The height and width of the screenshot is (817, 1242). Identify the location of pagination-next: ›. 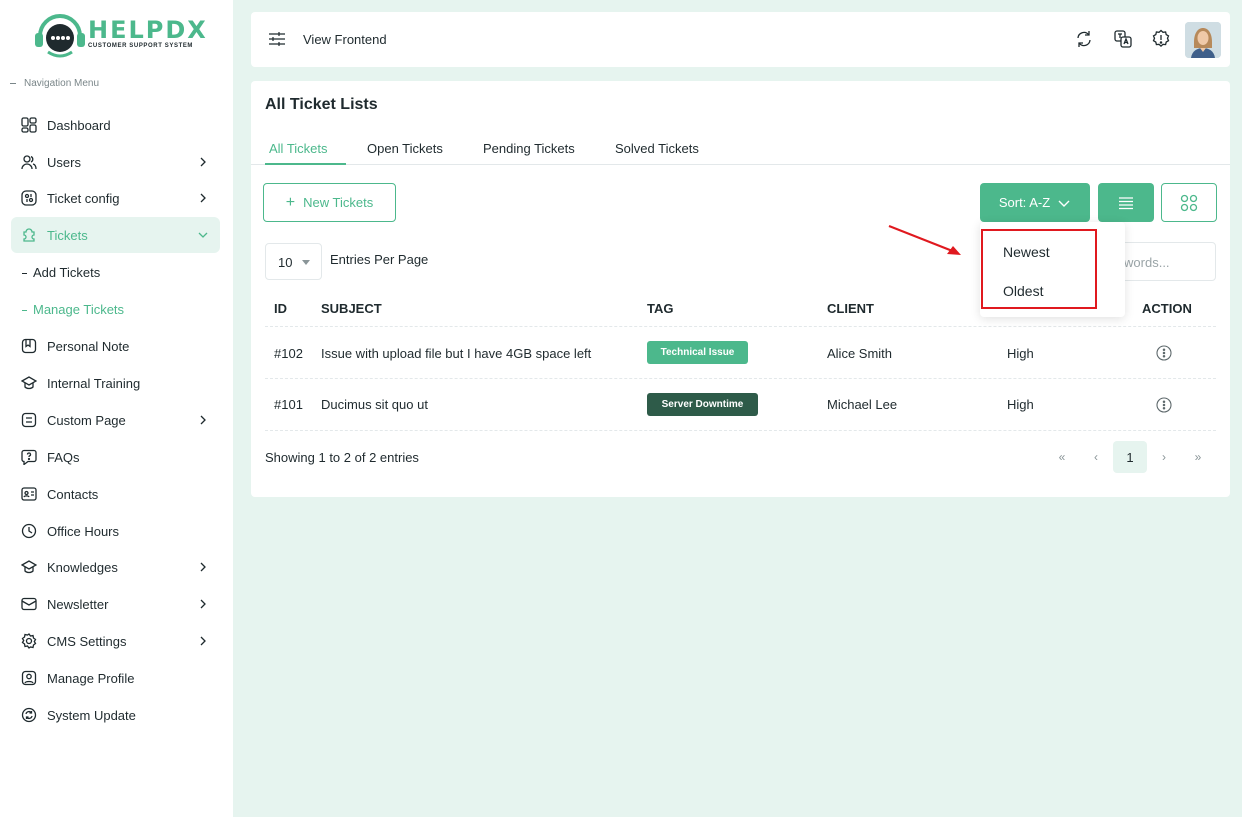
(1164, 457).